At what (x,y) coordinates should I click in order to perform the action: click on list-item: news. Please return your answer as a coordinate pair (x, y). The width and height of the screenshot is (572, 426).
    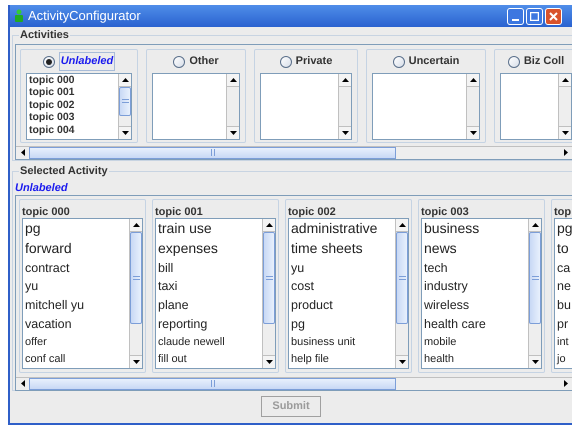
    Looking at the image, I should click on (476, 248).